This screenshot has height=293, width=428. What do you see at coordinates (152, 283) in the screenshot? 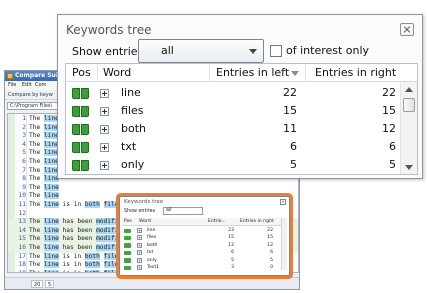
I see `status-bar: 20 5` at bounding box center [152, 283].